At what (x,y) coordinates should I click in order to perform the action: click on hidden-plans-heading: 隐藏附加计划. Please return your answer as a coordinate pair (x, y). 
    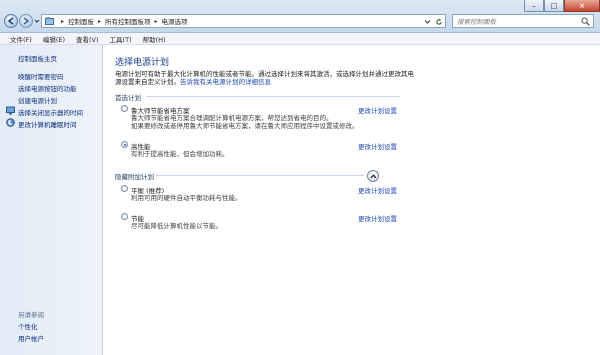
    Looking at the image, I should click on (134, 176).